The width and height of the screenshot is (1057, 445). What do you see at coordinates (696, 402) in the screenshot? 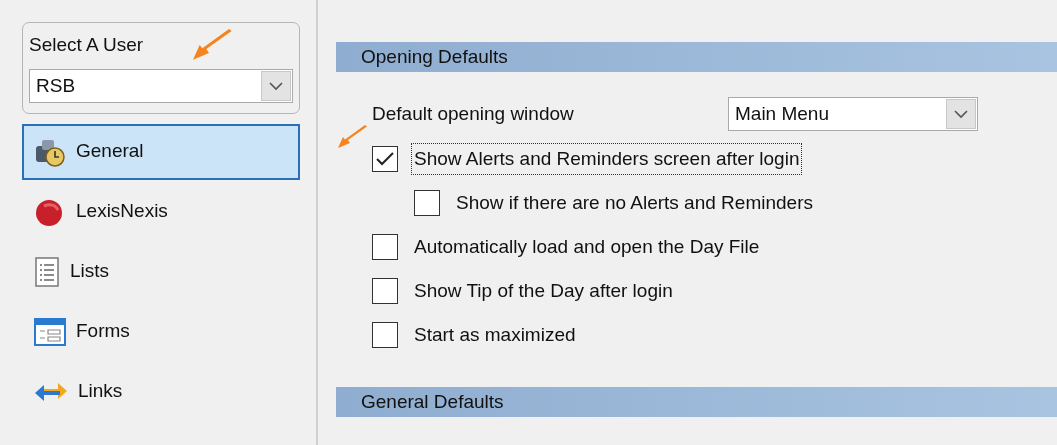
I see `section-header: General Defaults` at bounding box center [696, 402].